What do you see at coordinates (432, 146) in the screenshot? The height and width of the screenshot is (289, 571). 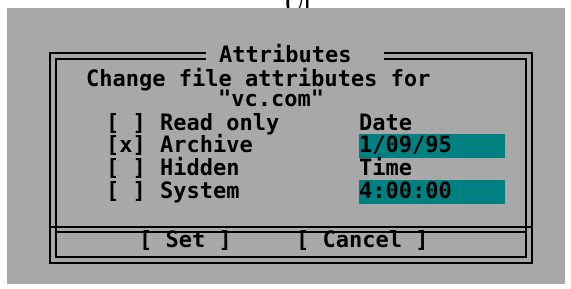 I see `date-input: 1/09/95` at bounding box center [432, 146].